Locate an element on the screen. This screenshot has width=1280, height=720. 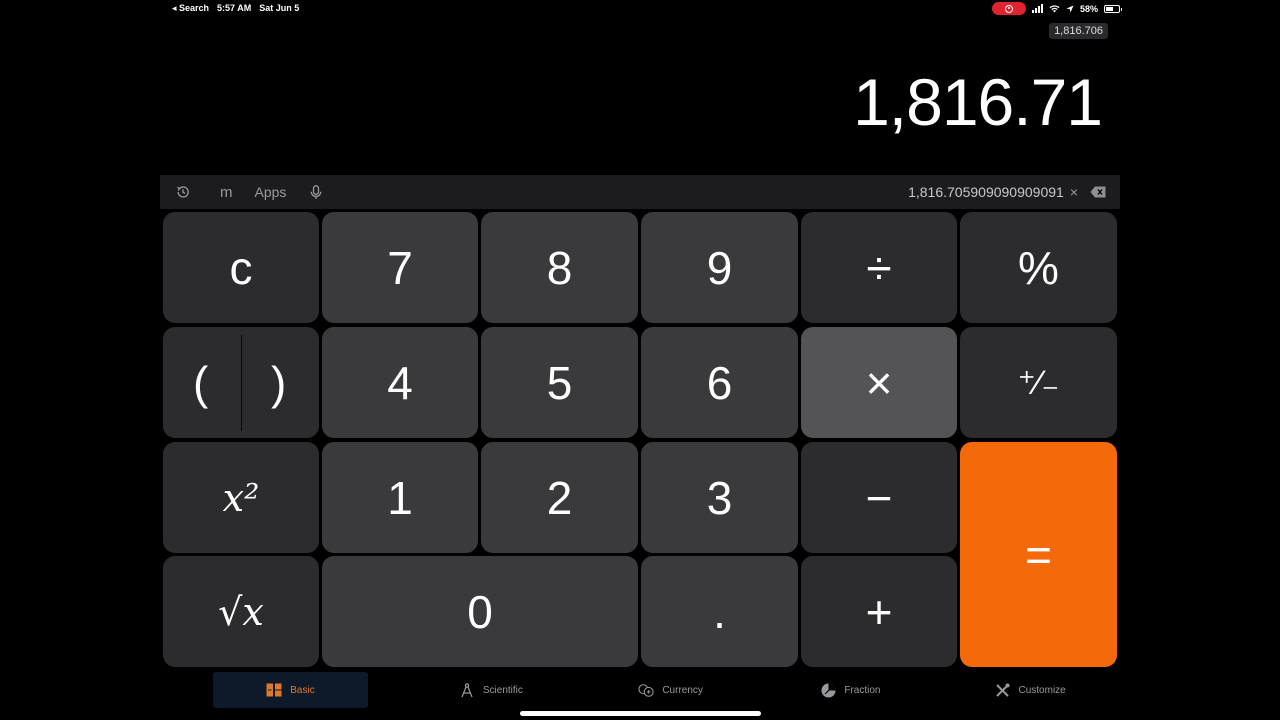
screen-recording-icon is located at coordinates (1009, 8).